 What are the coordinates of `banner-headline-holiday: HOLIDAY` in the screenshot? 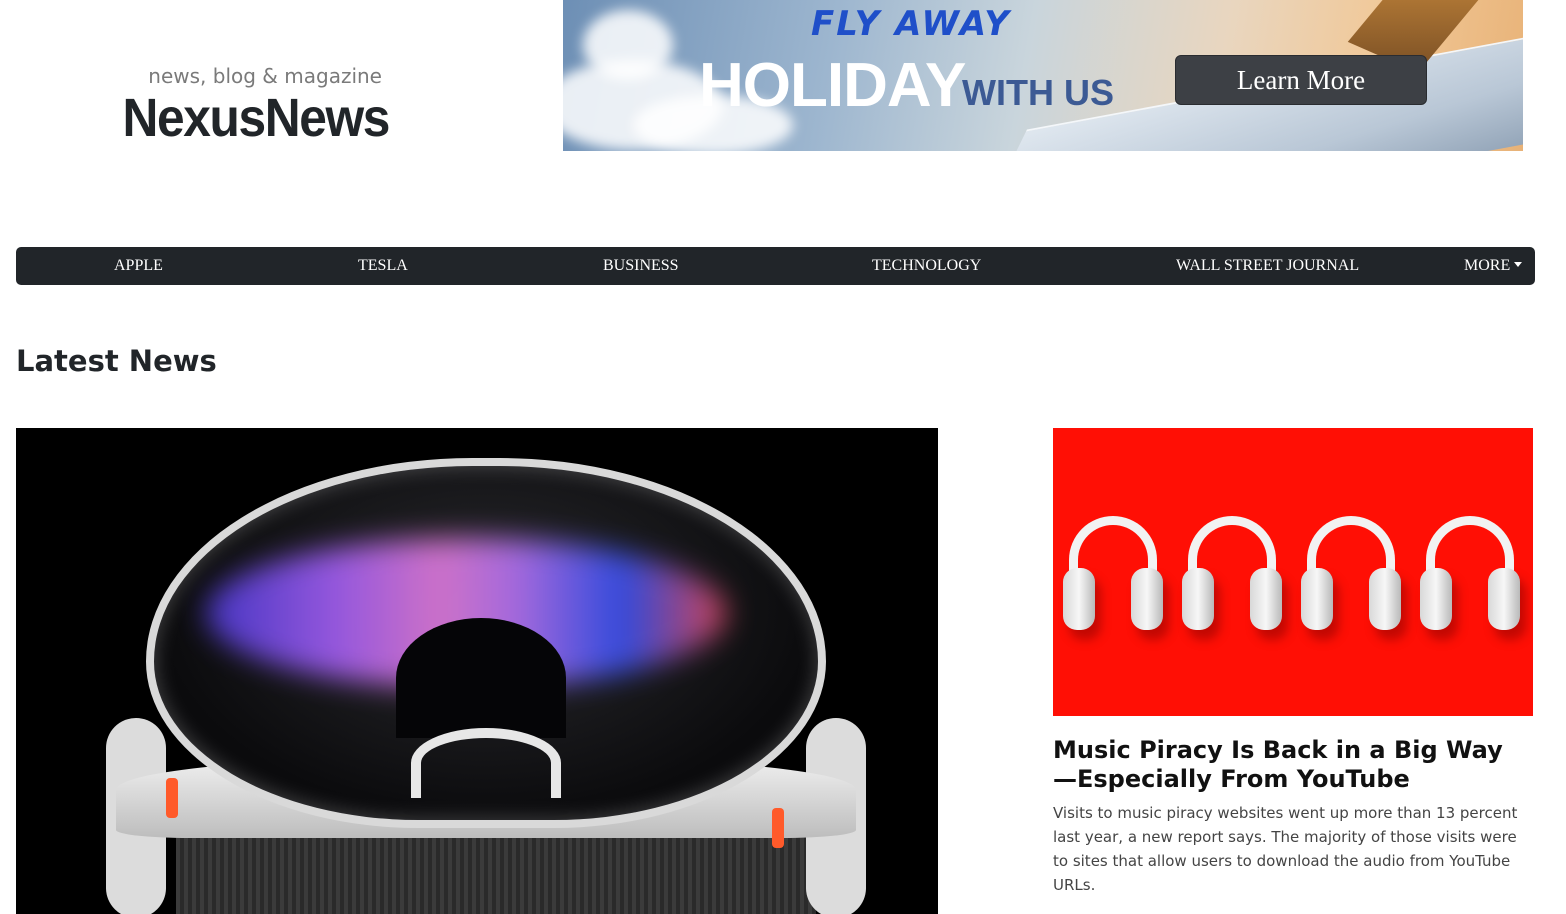 It's located at (832, 85).